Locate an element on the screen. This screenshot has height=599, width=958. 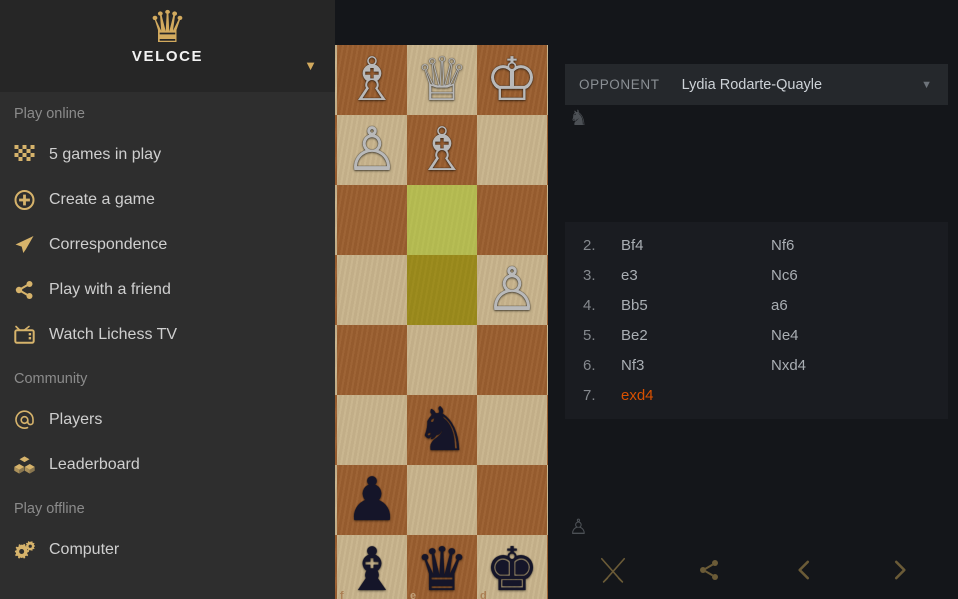
move-row: 4. Bb5 a6 is located at coordinates (756, 305).